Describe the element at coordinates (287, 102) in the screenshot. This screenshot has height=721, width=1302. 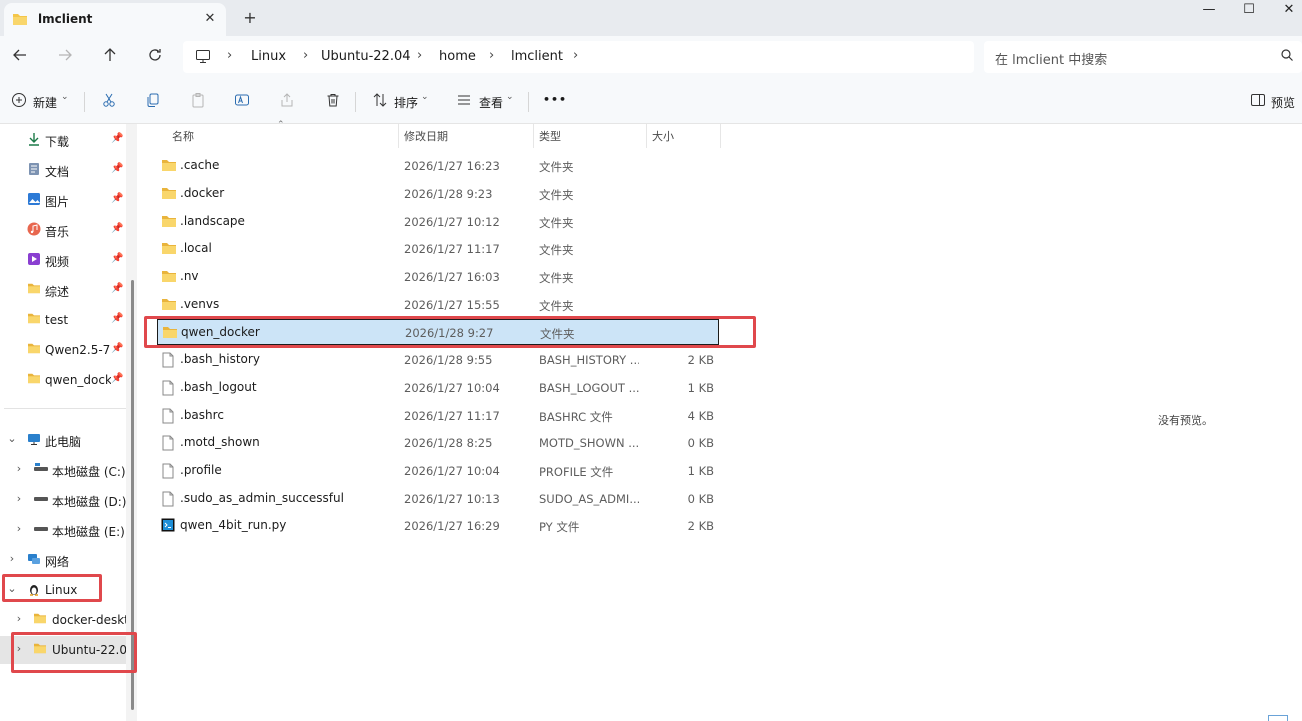
I see `share-icon` at that location.